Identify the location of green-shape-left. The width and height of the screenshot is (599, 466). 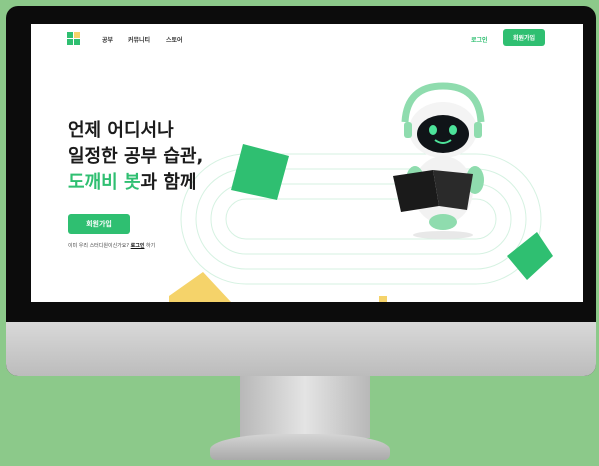
(260, 172).